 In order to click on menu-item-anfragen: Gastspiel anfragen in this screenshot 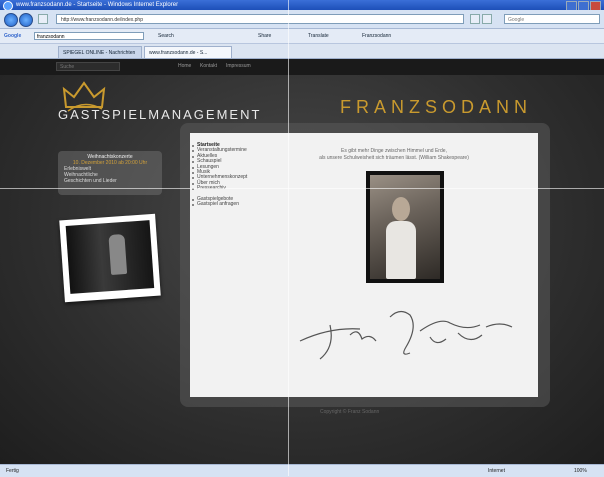, I will do `click(229, 204)`.